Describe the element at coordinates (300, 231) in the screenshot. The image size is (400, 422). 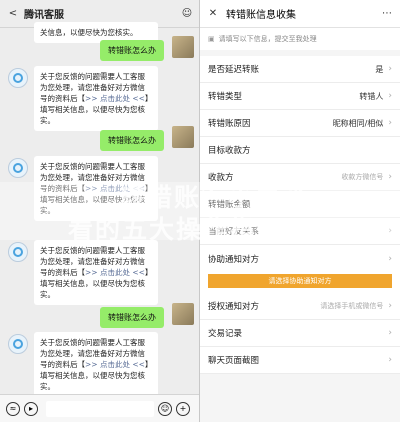
I see `row-friend-relation: 当前好友关系 ›` at that location.